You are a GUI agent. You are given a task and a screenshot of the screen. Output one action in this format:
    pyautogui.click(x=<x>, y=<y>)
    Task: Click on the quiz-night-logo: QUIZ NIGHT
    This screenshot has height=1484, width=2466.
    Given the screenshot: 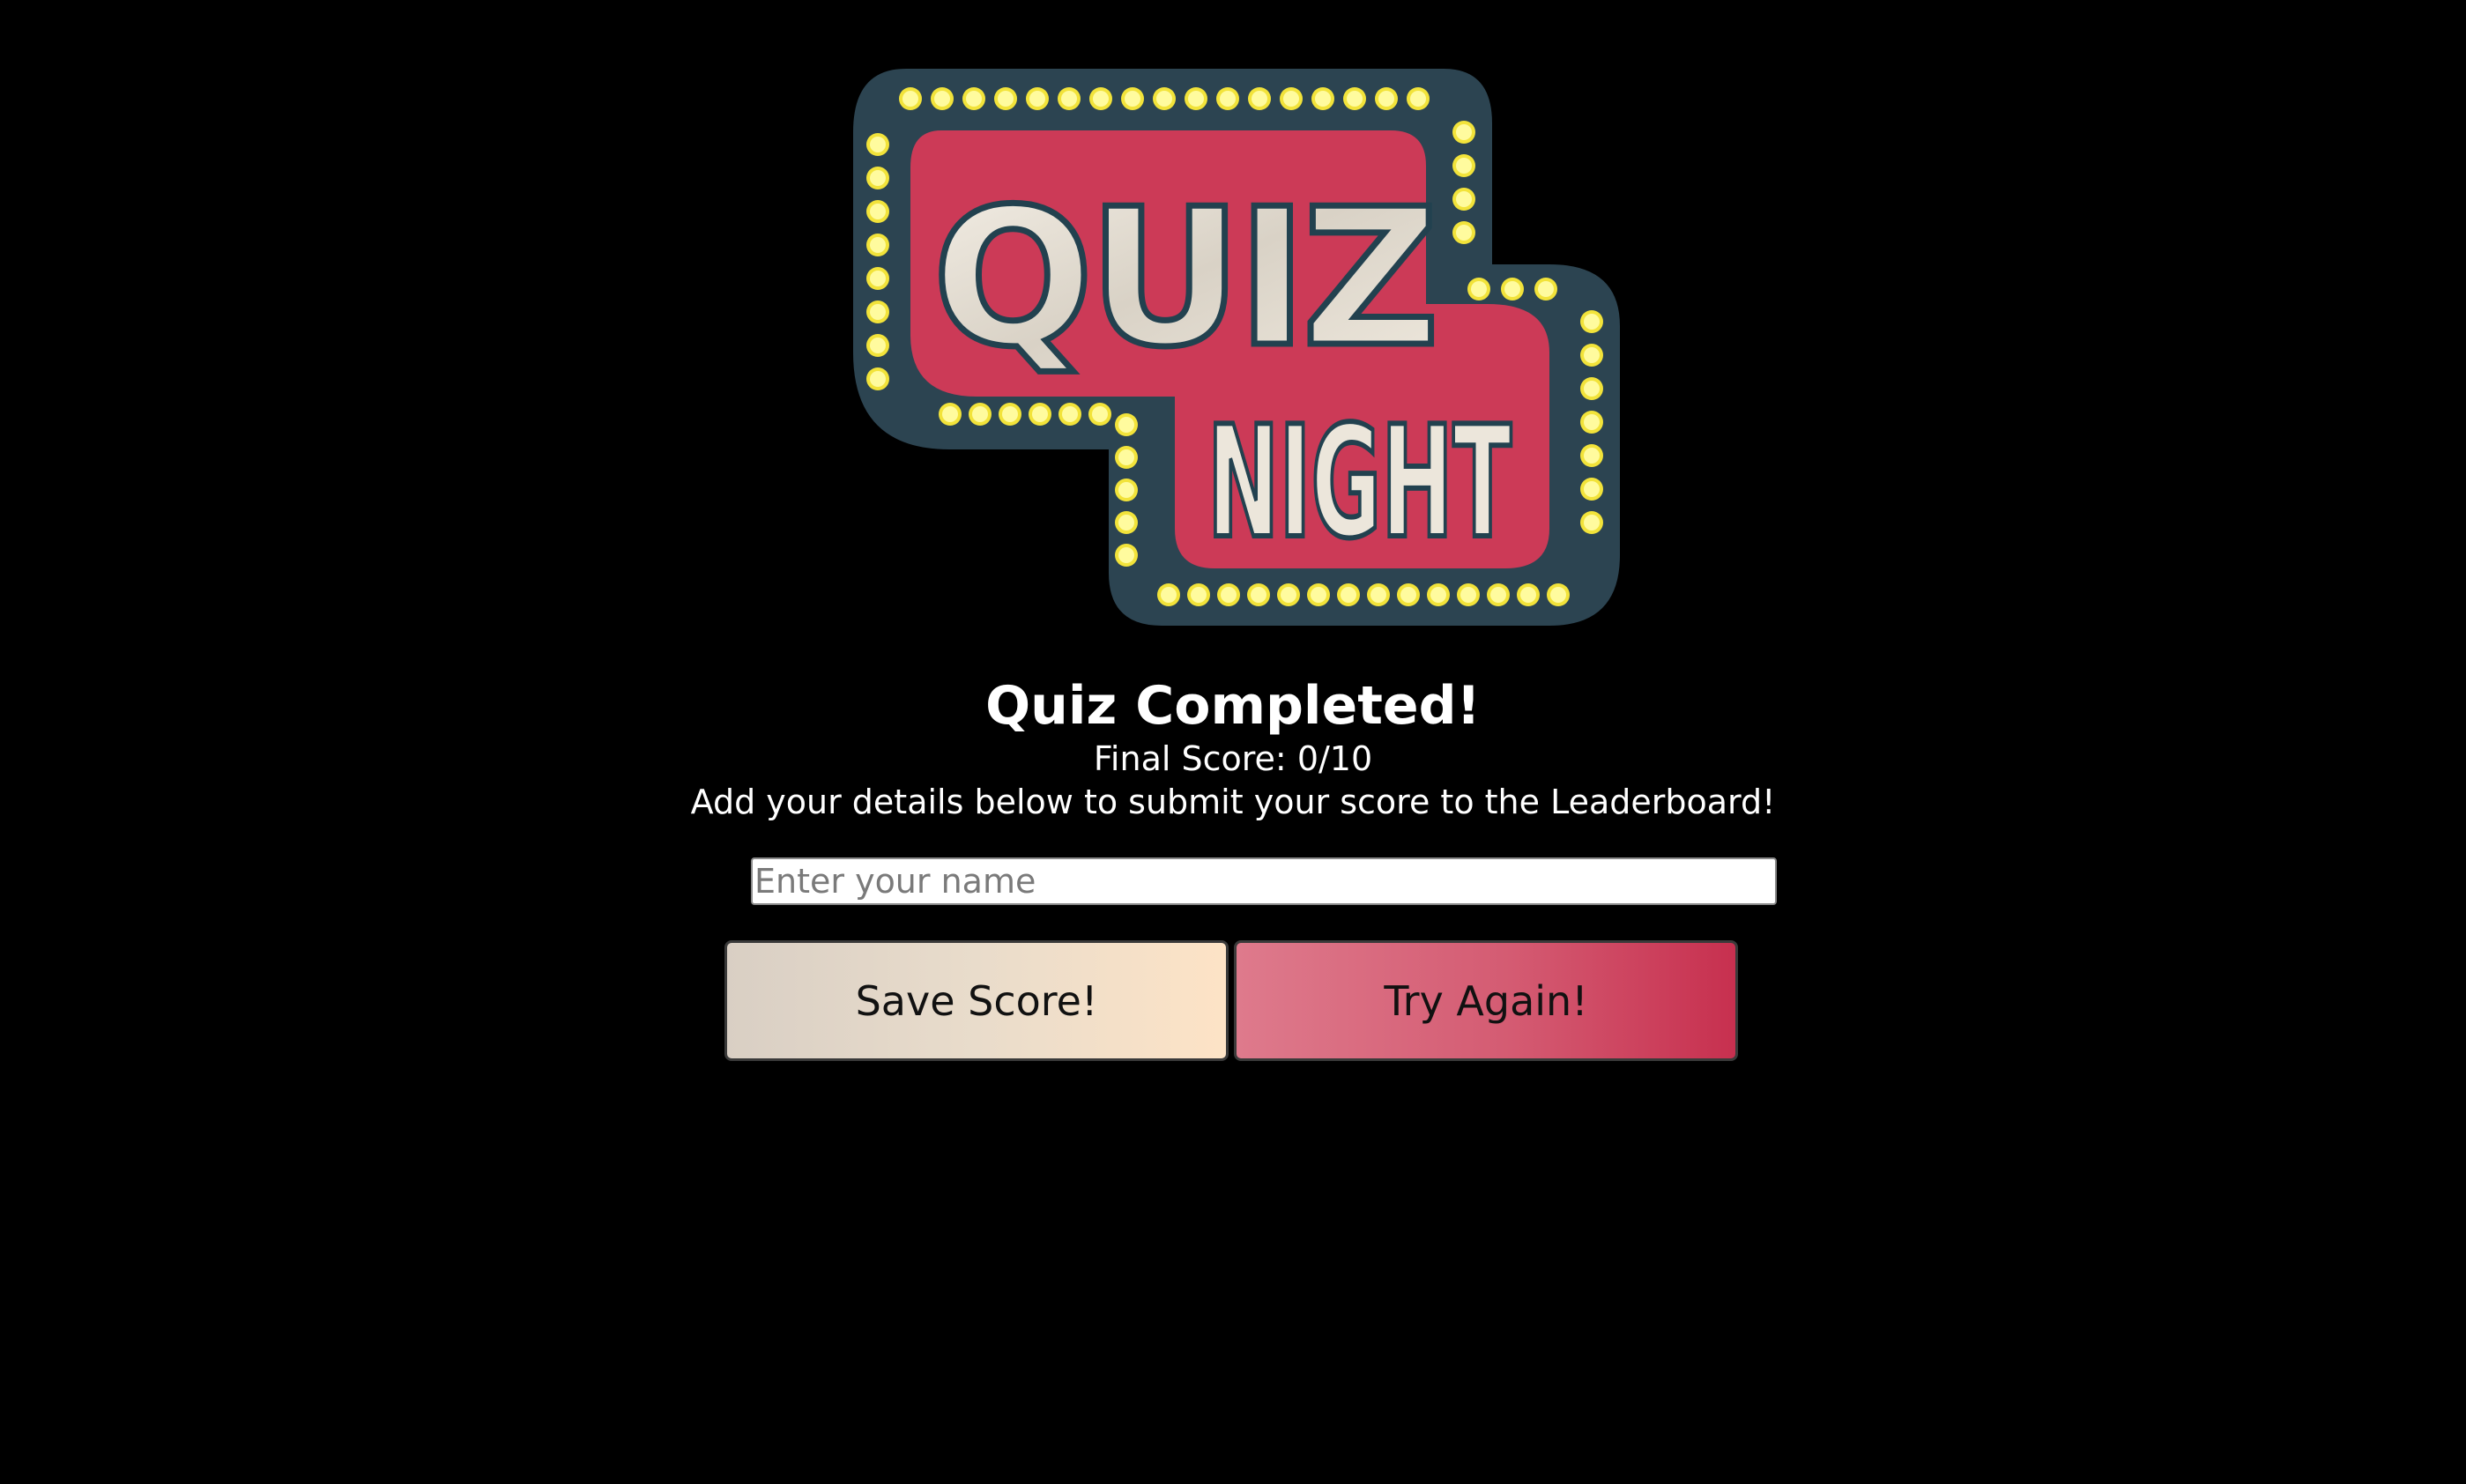 What is the action you would take?
    pyautogui.click(x=1232, y=344)
    